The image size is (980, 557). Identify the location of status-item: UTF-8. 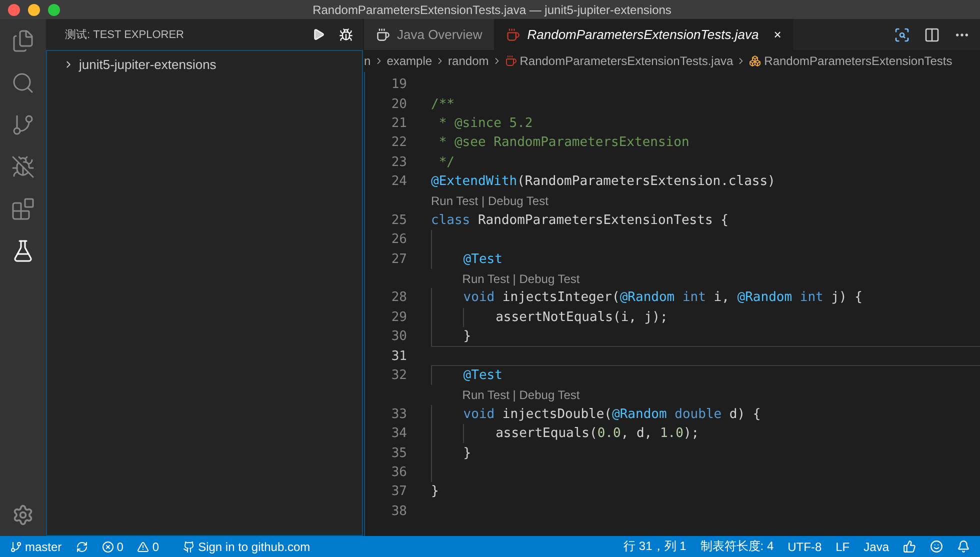
(805, 547).